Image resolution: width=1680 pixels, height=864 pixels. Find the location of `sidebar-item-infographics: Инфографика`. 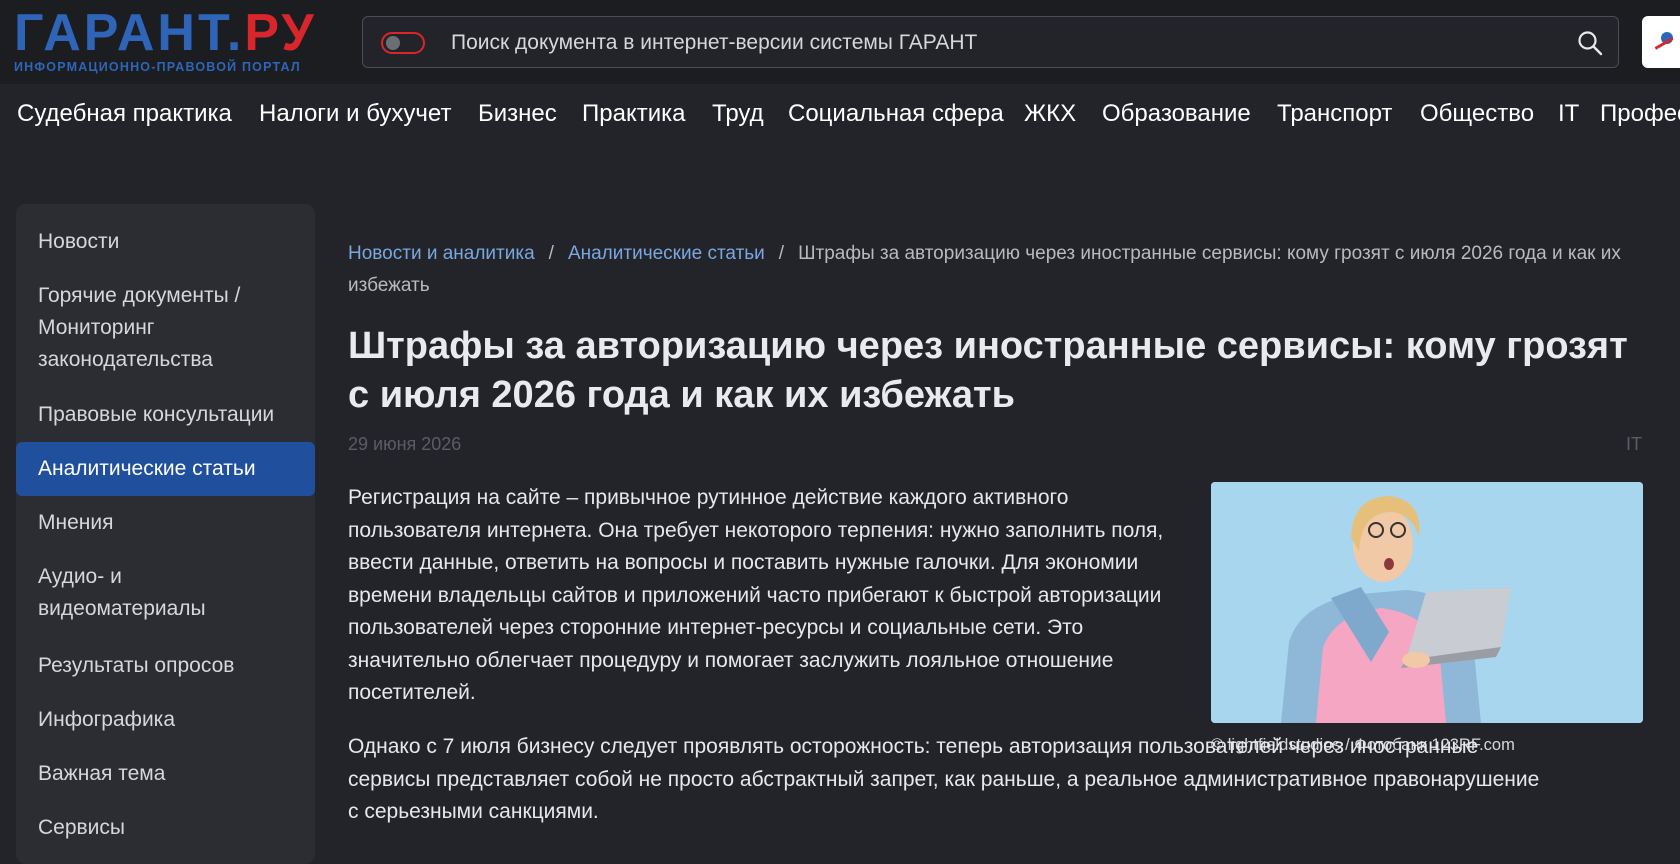

sidebar-item-infographics: Инфографика is located at coordinates (165, 720).